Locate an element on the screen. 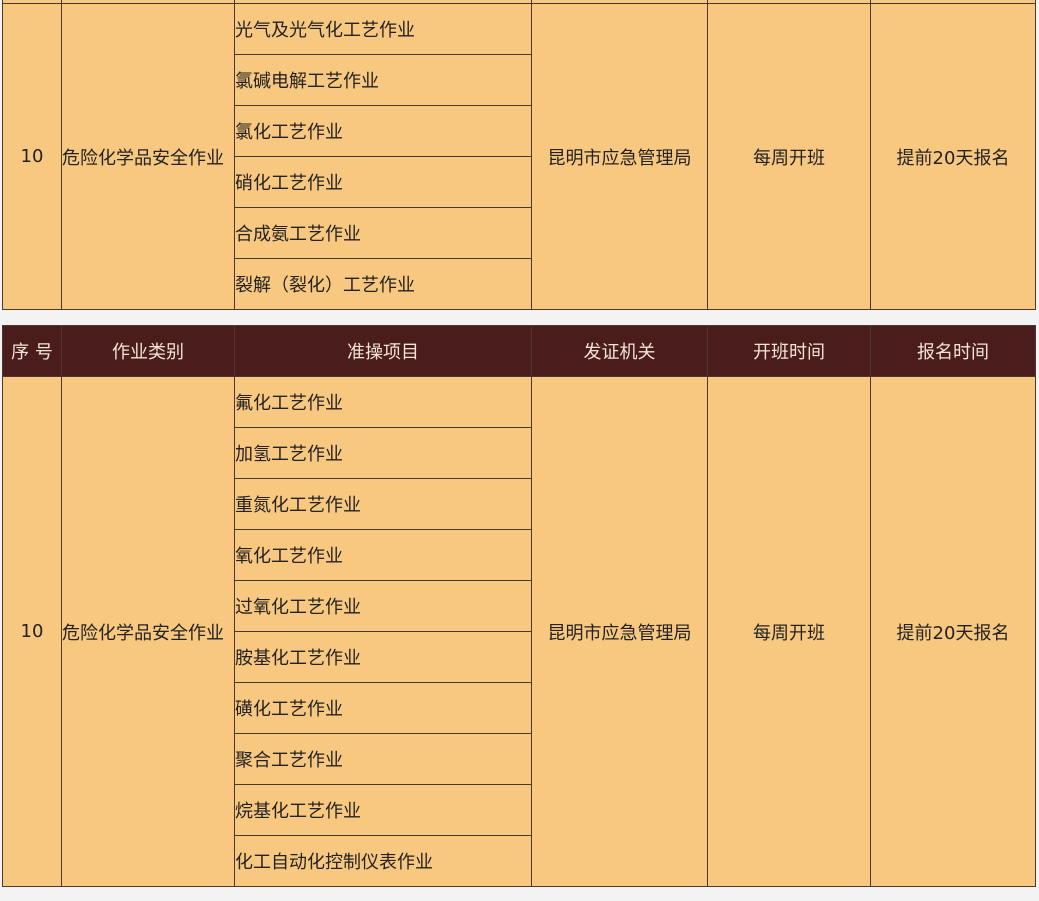  item-cell: 氯化工艺作业 is located at coordinates (383, 131).